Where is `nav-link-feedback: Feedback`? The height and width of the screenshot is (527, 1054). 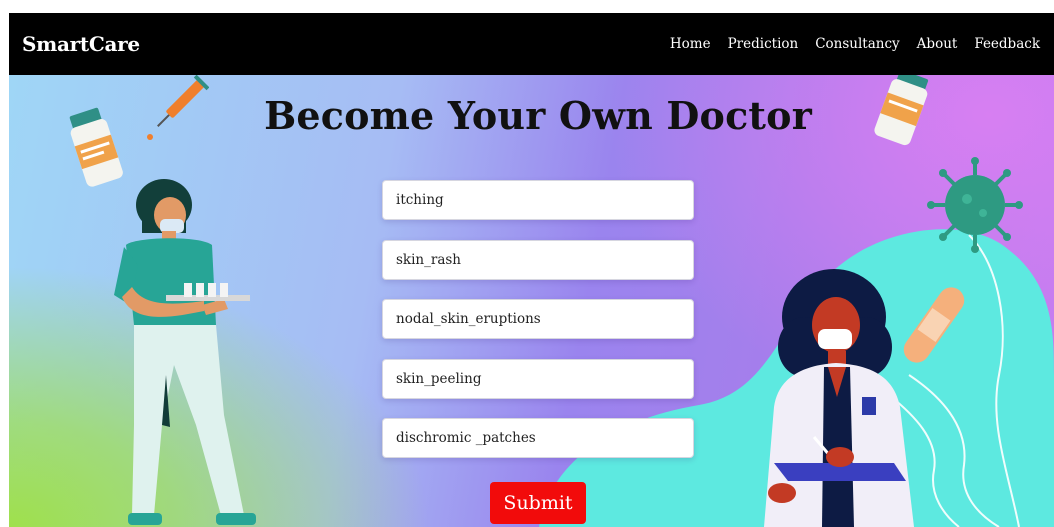
nav-link-feedback: Feedback is located at coordinates (1007, 44).